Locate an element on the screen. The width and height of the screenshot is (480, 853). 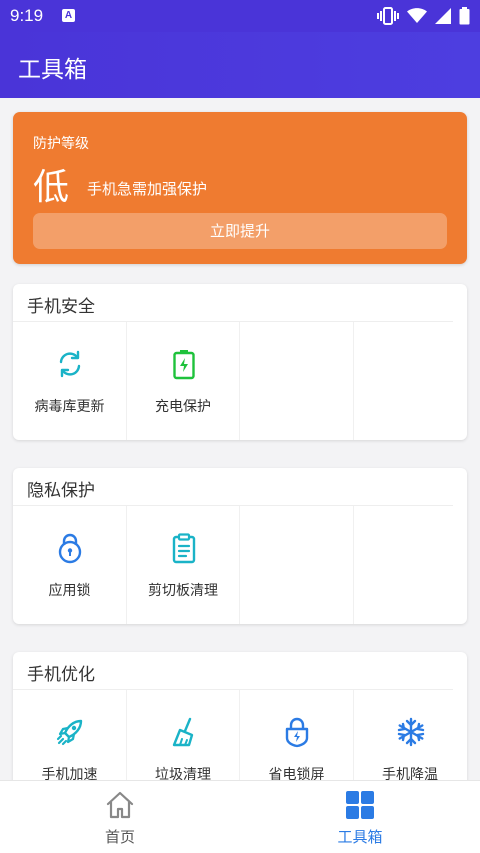
status-time: 9:19 is located at coordinates (27, 15).